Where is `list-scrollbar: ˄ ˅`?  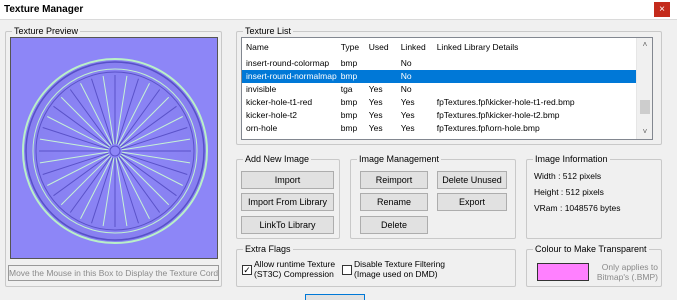
list-scrollbar: ˄ ˅ is located at coordinates (644, 88).